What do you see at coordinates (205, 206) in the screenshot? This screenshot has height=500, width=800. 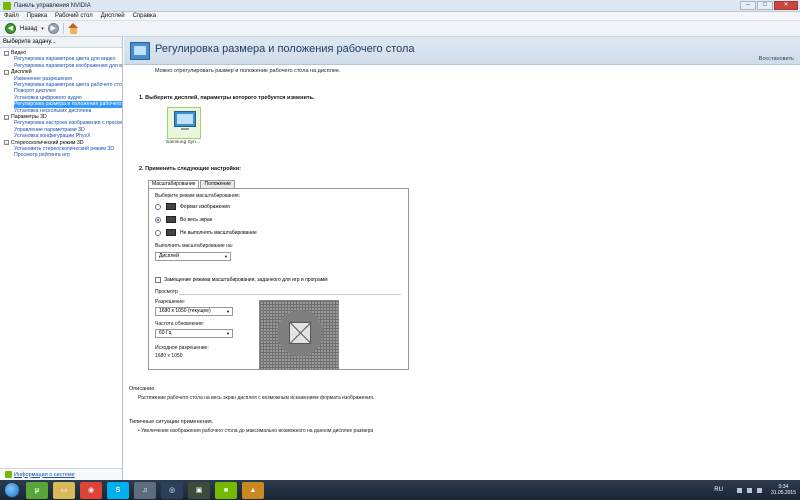 I see `radio-aspect-ratio-label: Формат изображения` at bounding box center [205, 206].